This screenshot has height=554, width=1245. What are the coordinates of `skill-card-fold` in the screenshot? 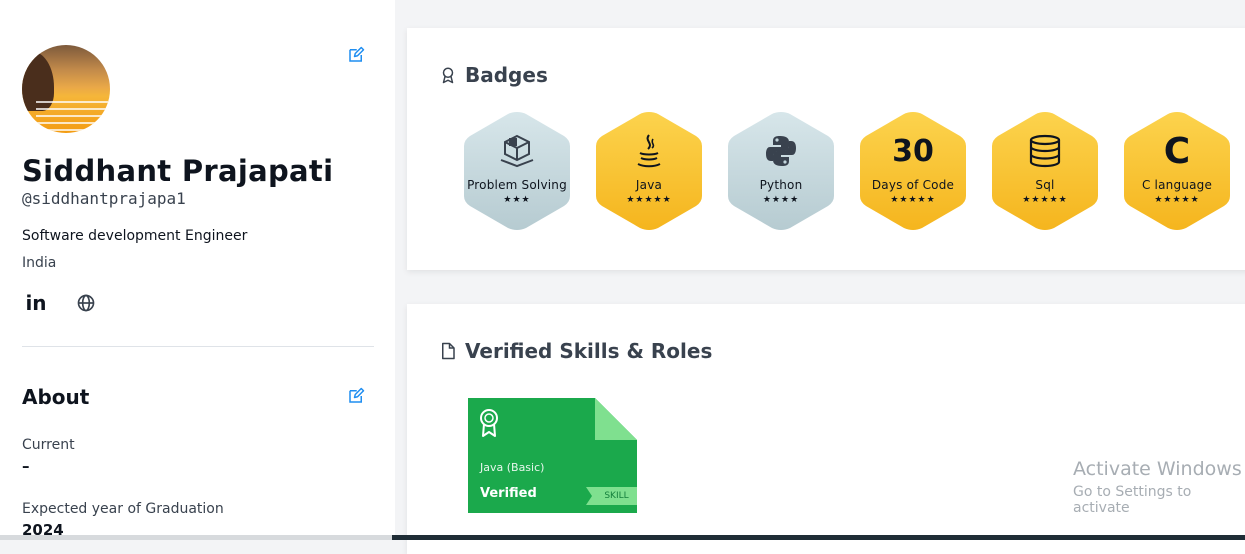 It's located at (616, 419).